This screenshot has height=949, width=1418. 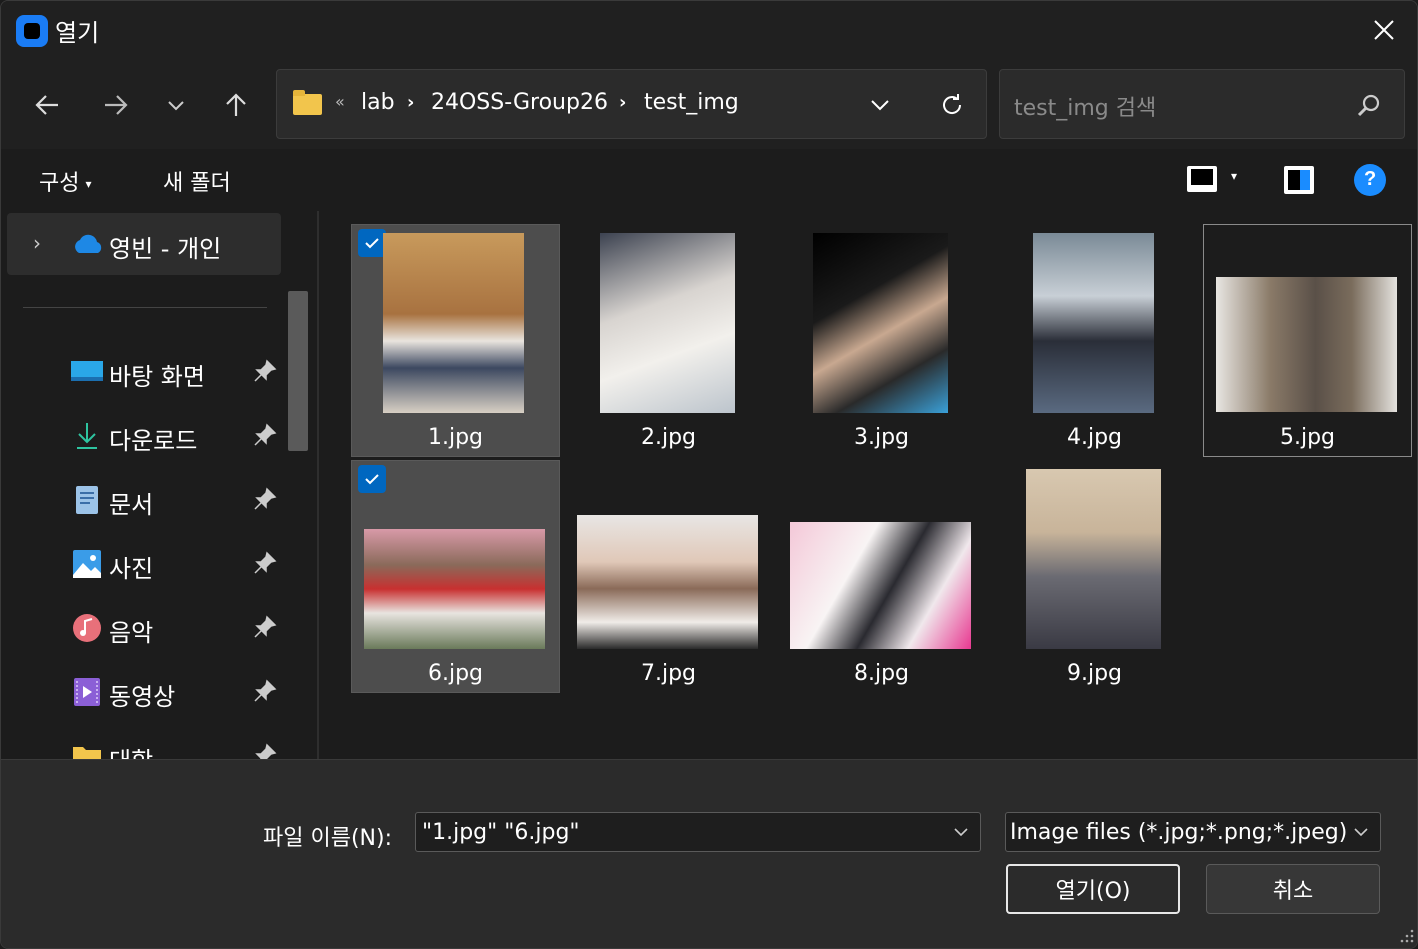 I want to click on sidebar-item-label: 다운로드, so click(x=153, y=441).